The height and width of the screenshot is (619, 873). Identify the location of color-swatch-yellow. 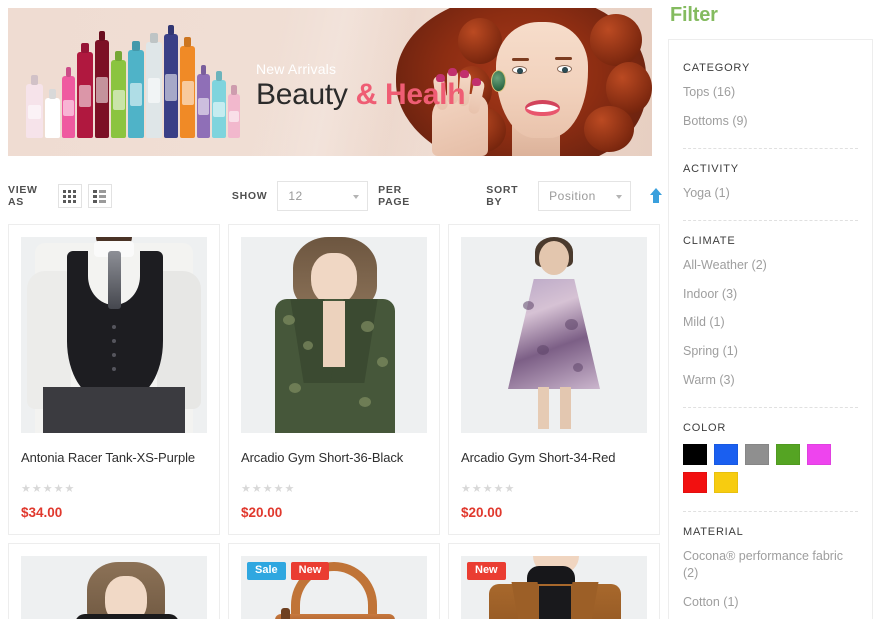
(726, 482).